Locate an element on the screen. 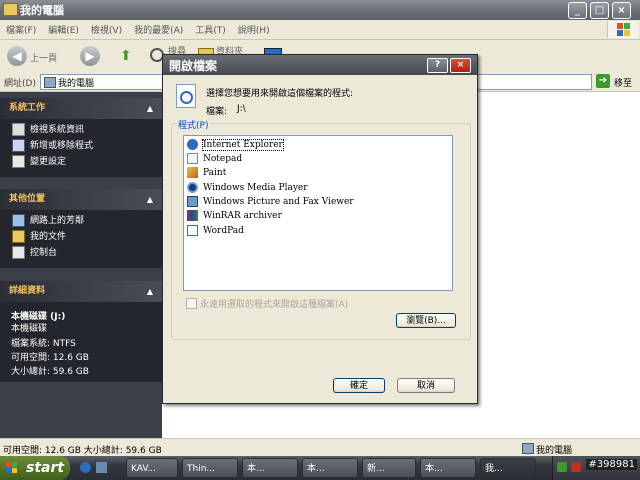 The width and height of the screenshot is (640, 480). detail-filesystem: 檔案系統: NTFS is located at coordinates (43, 344).